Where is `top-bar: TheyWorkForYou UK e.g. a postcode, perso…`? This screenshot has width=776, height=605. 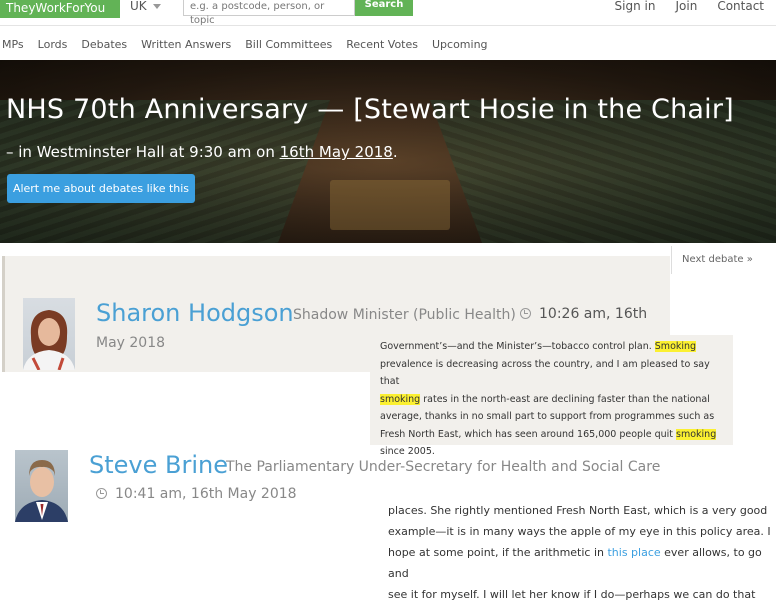 top-bar: TheyWorkForYou UK e.g. a postcode, perso… is located at coordinates (388, 13).